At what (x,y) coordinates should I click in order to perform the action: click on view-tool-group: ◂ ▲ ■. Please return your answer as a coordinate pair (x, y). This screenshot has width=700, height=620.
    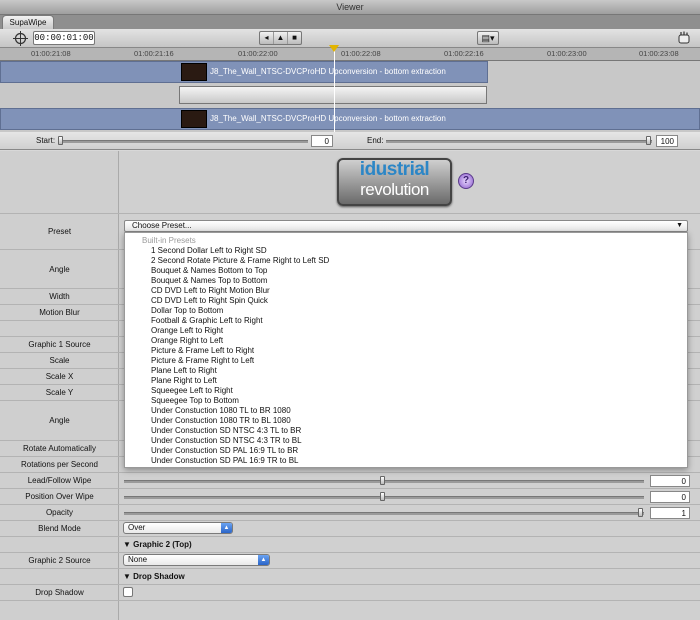
    Looking at the image, I should click on (280, 38).